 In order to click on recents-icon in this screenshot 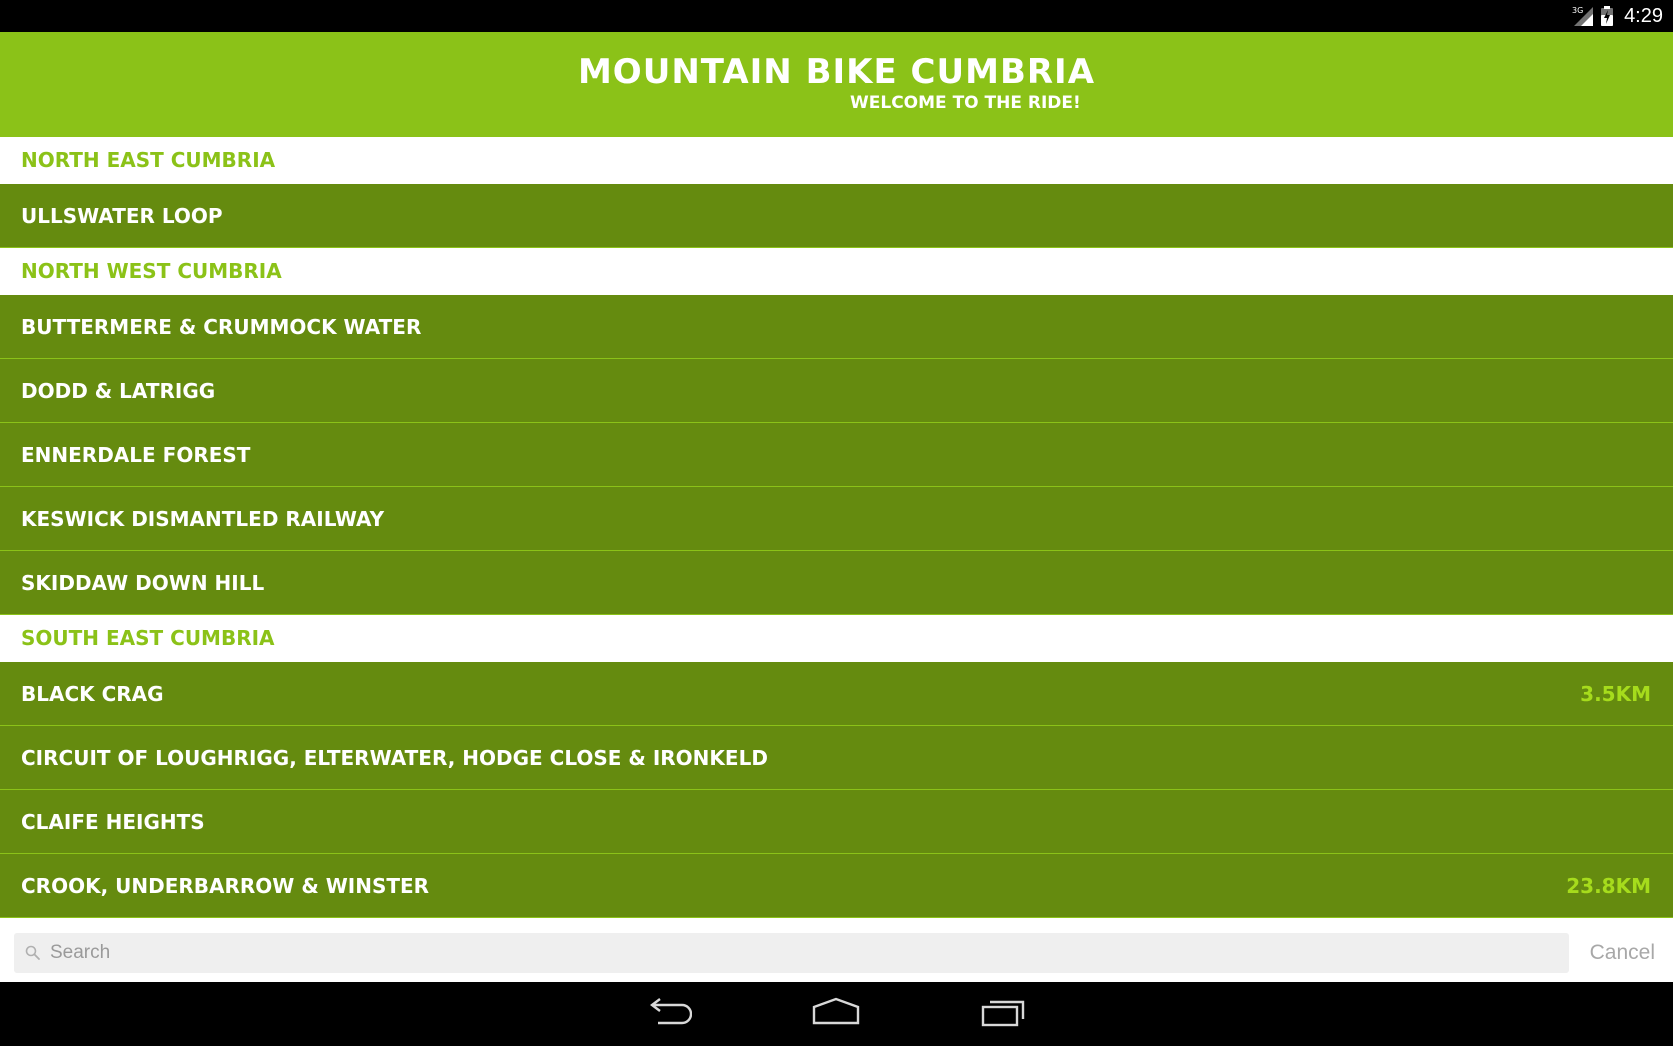, I will do `click(1004, 1014)`.